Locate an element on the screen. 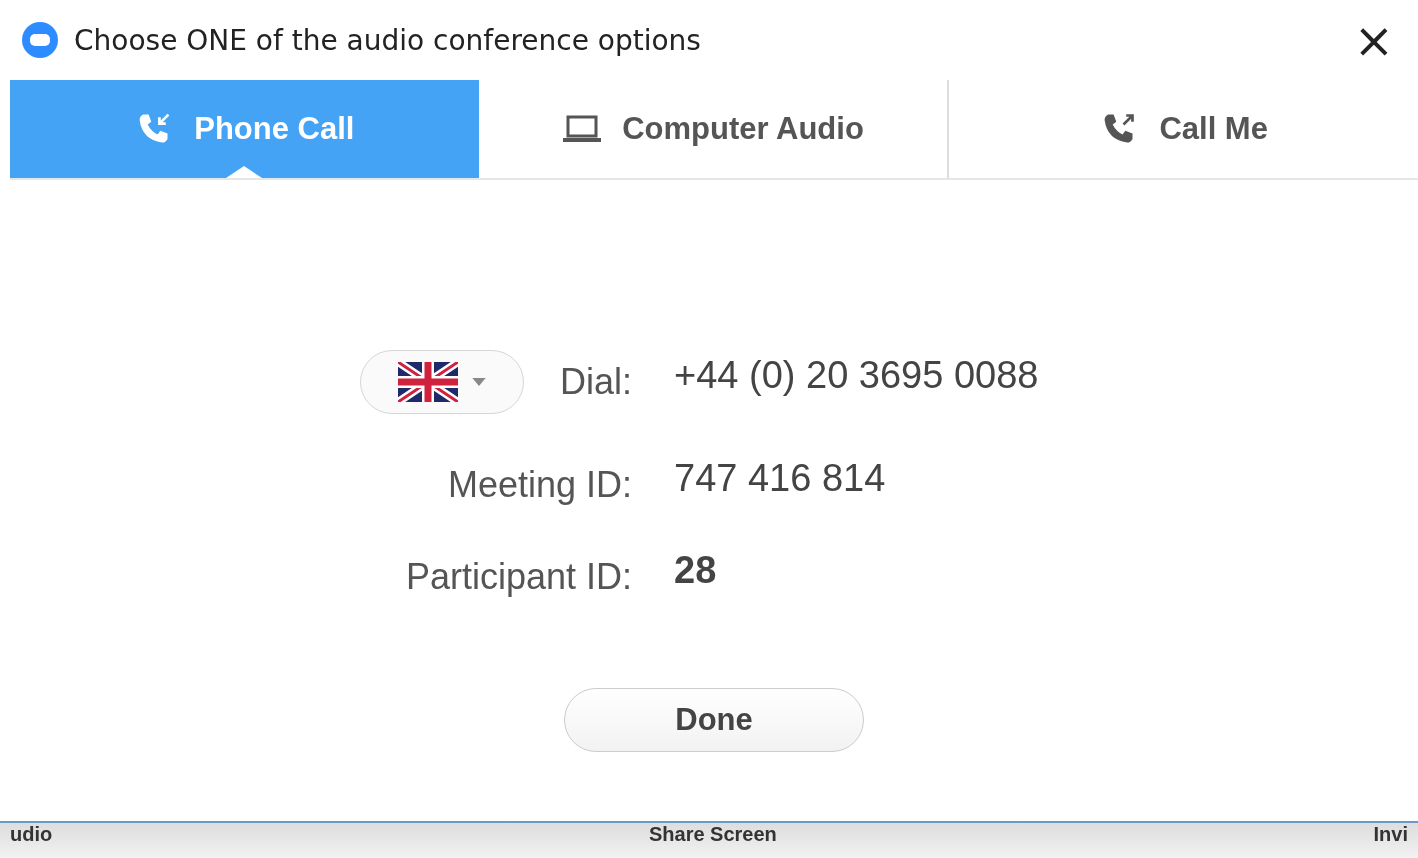 The image size is (1418, 858). caret-icon is located at coordinates (478, 382).